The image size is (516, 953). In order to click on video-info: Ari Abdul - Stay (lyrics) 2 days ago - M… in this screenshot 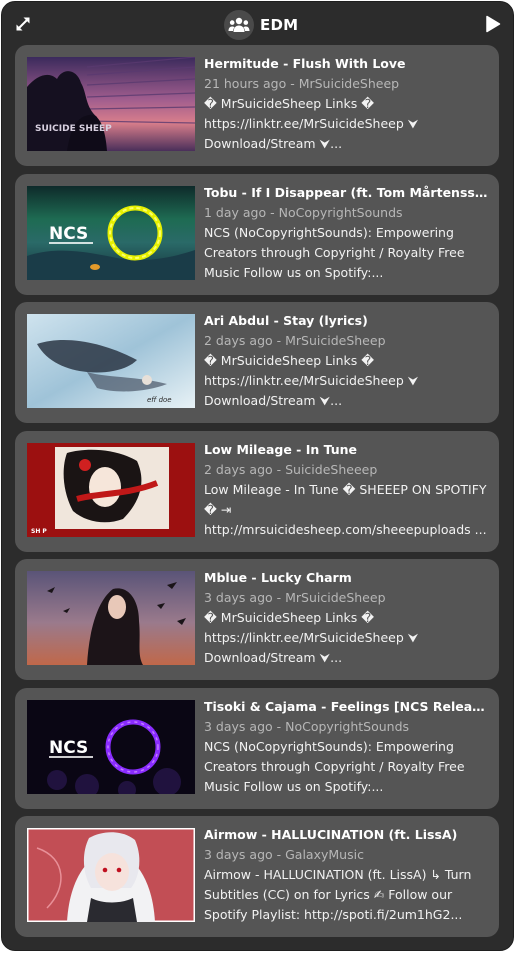, I will do `click(346, 361)`.